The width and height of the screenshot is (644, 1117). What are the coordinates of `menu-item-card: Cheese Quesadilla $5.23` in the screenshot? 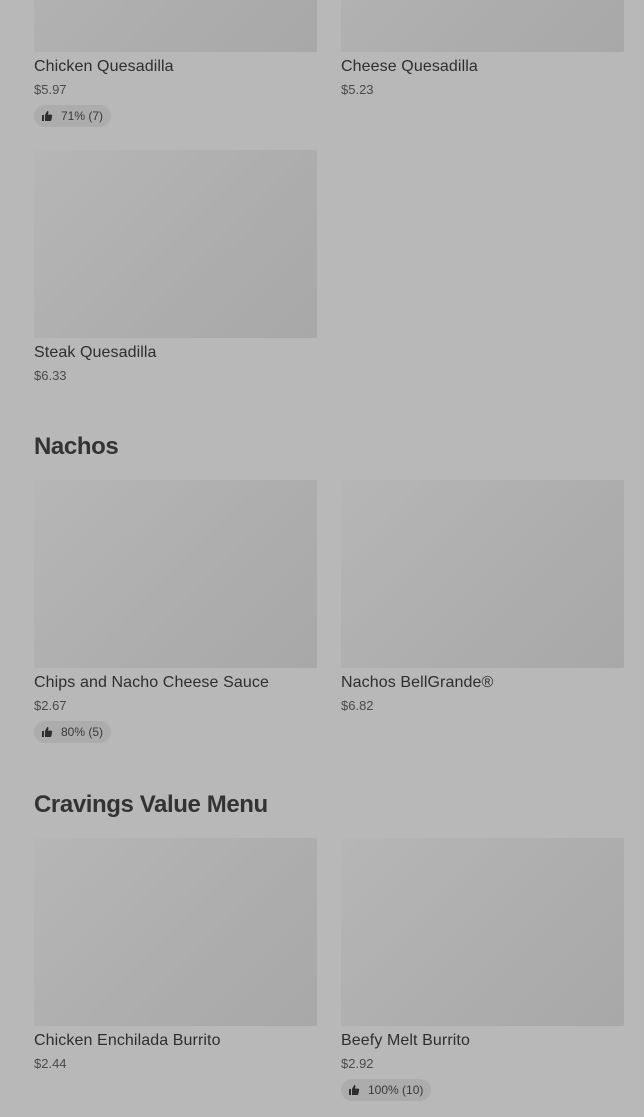 It's located at (482, 49).